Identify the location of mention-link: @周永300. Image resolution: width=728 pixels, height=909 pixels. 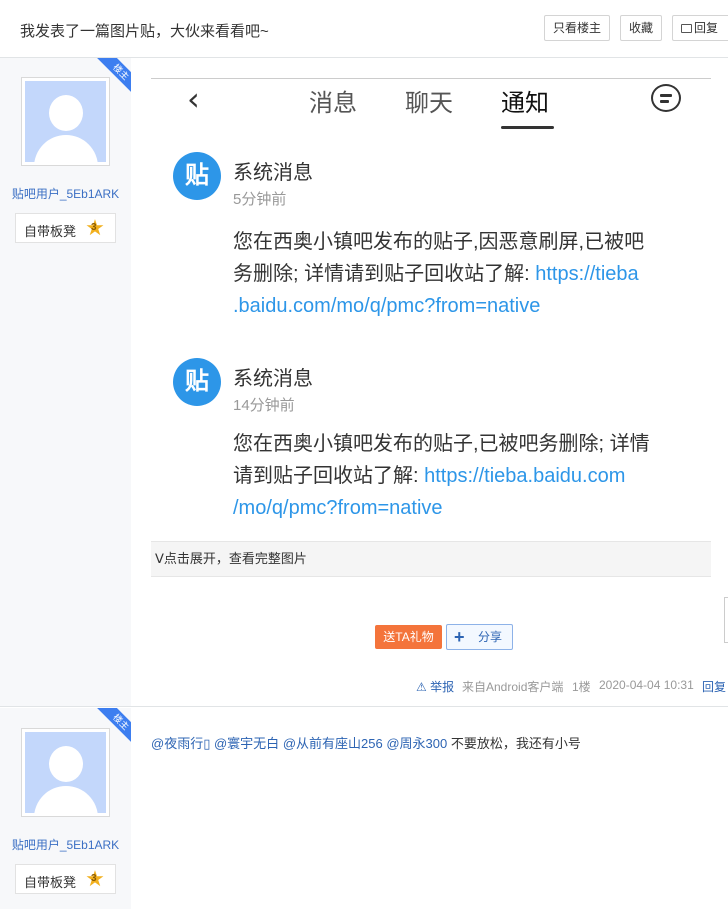
(416, 743).